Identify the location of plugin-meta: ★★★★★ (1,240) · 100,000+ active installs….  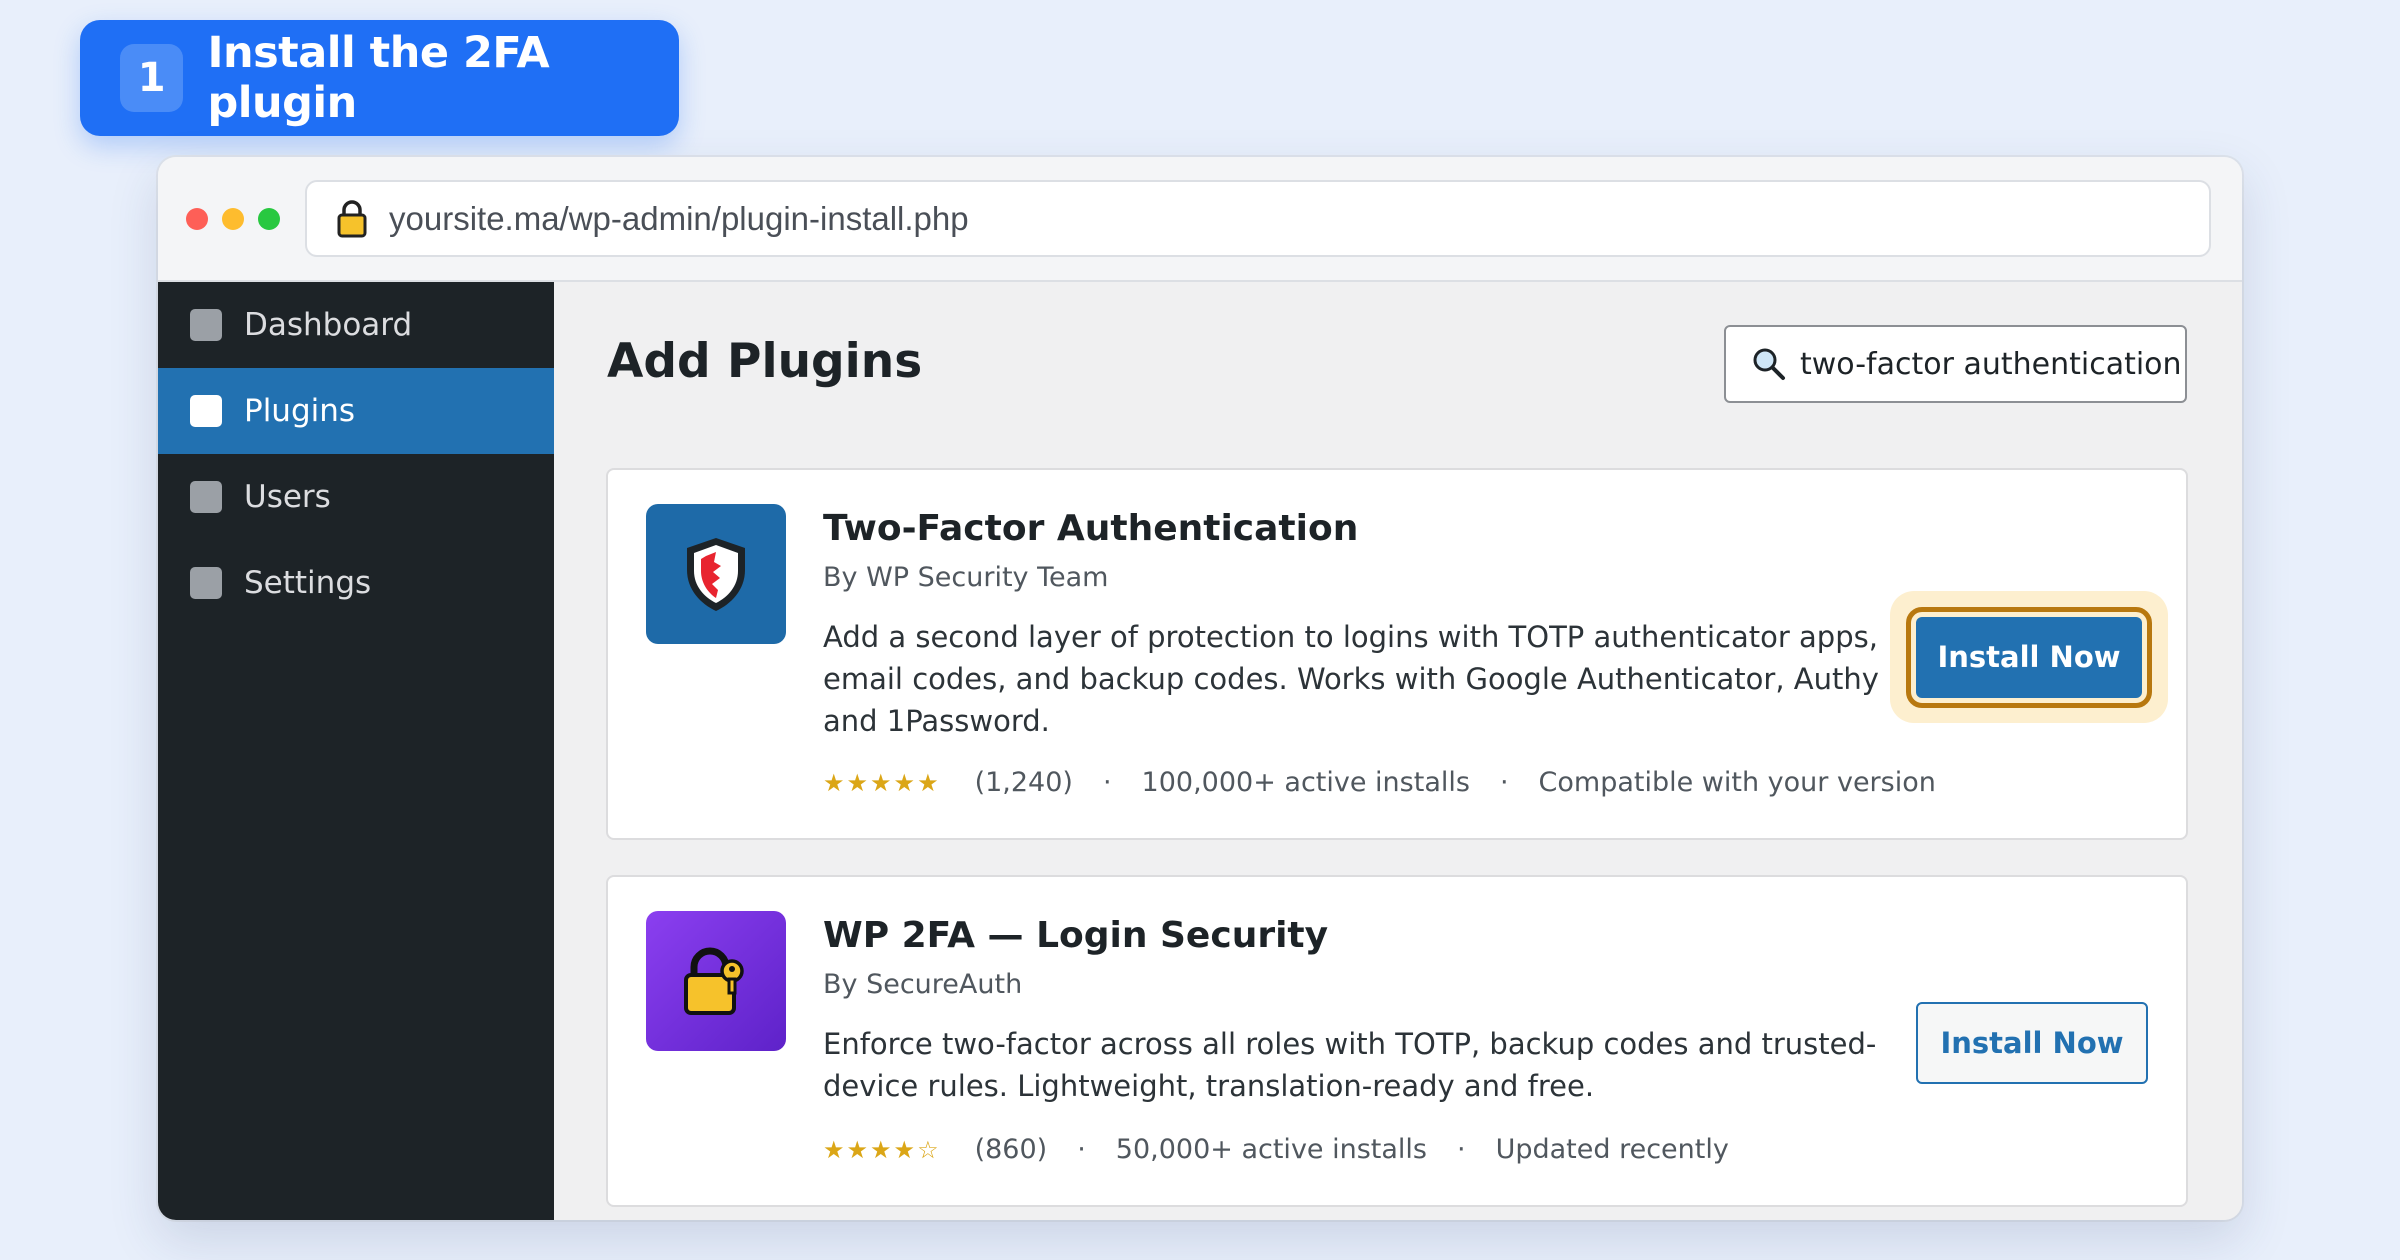
(1379, 782).